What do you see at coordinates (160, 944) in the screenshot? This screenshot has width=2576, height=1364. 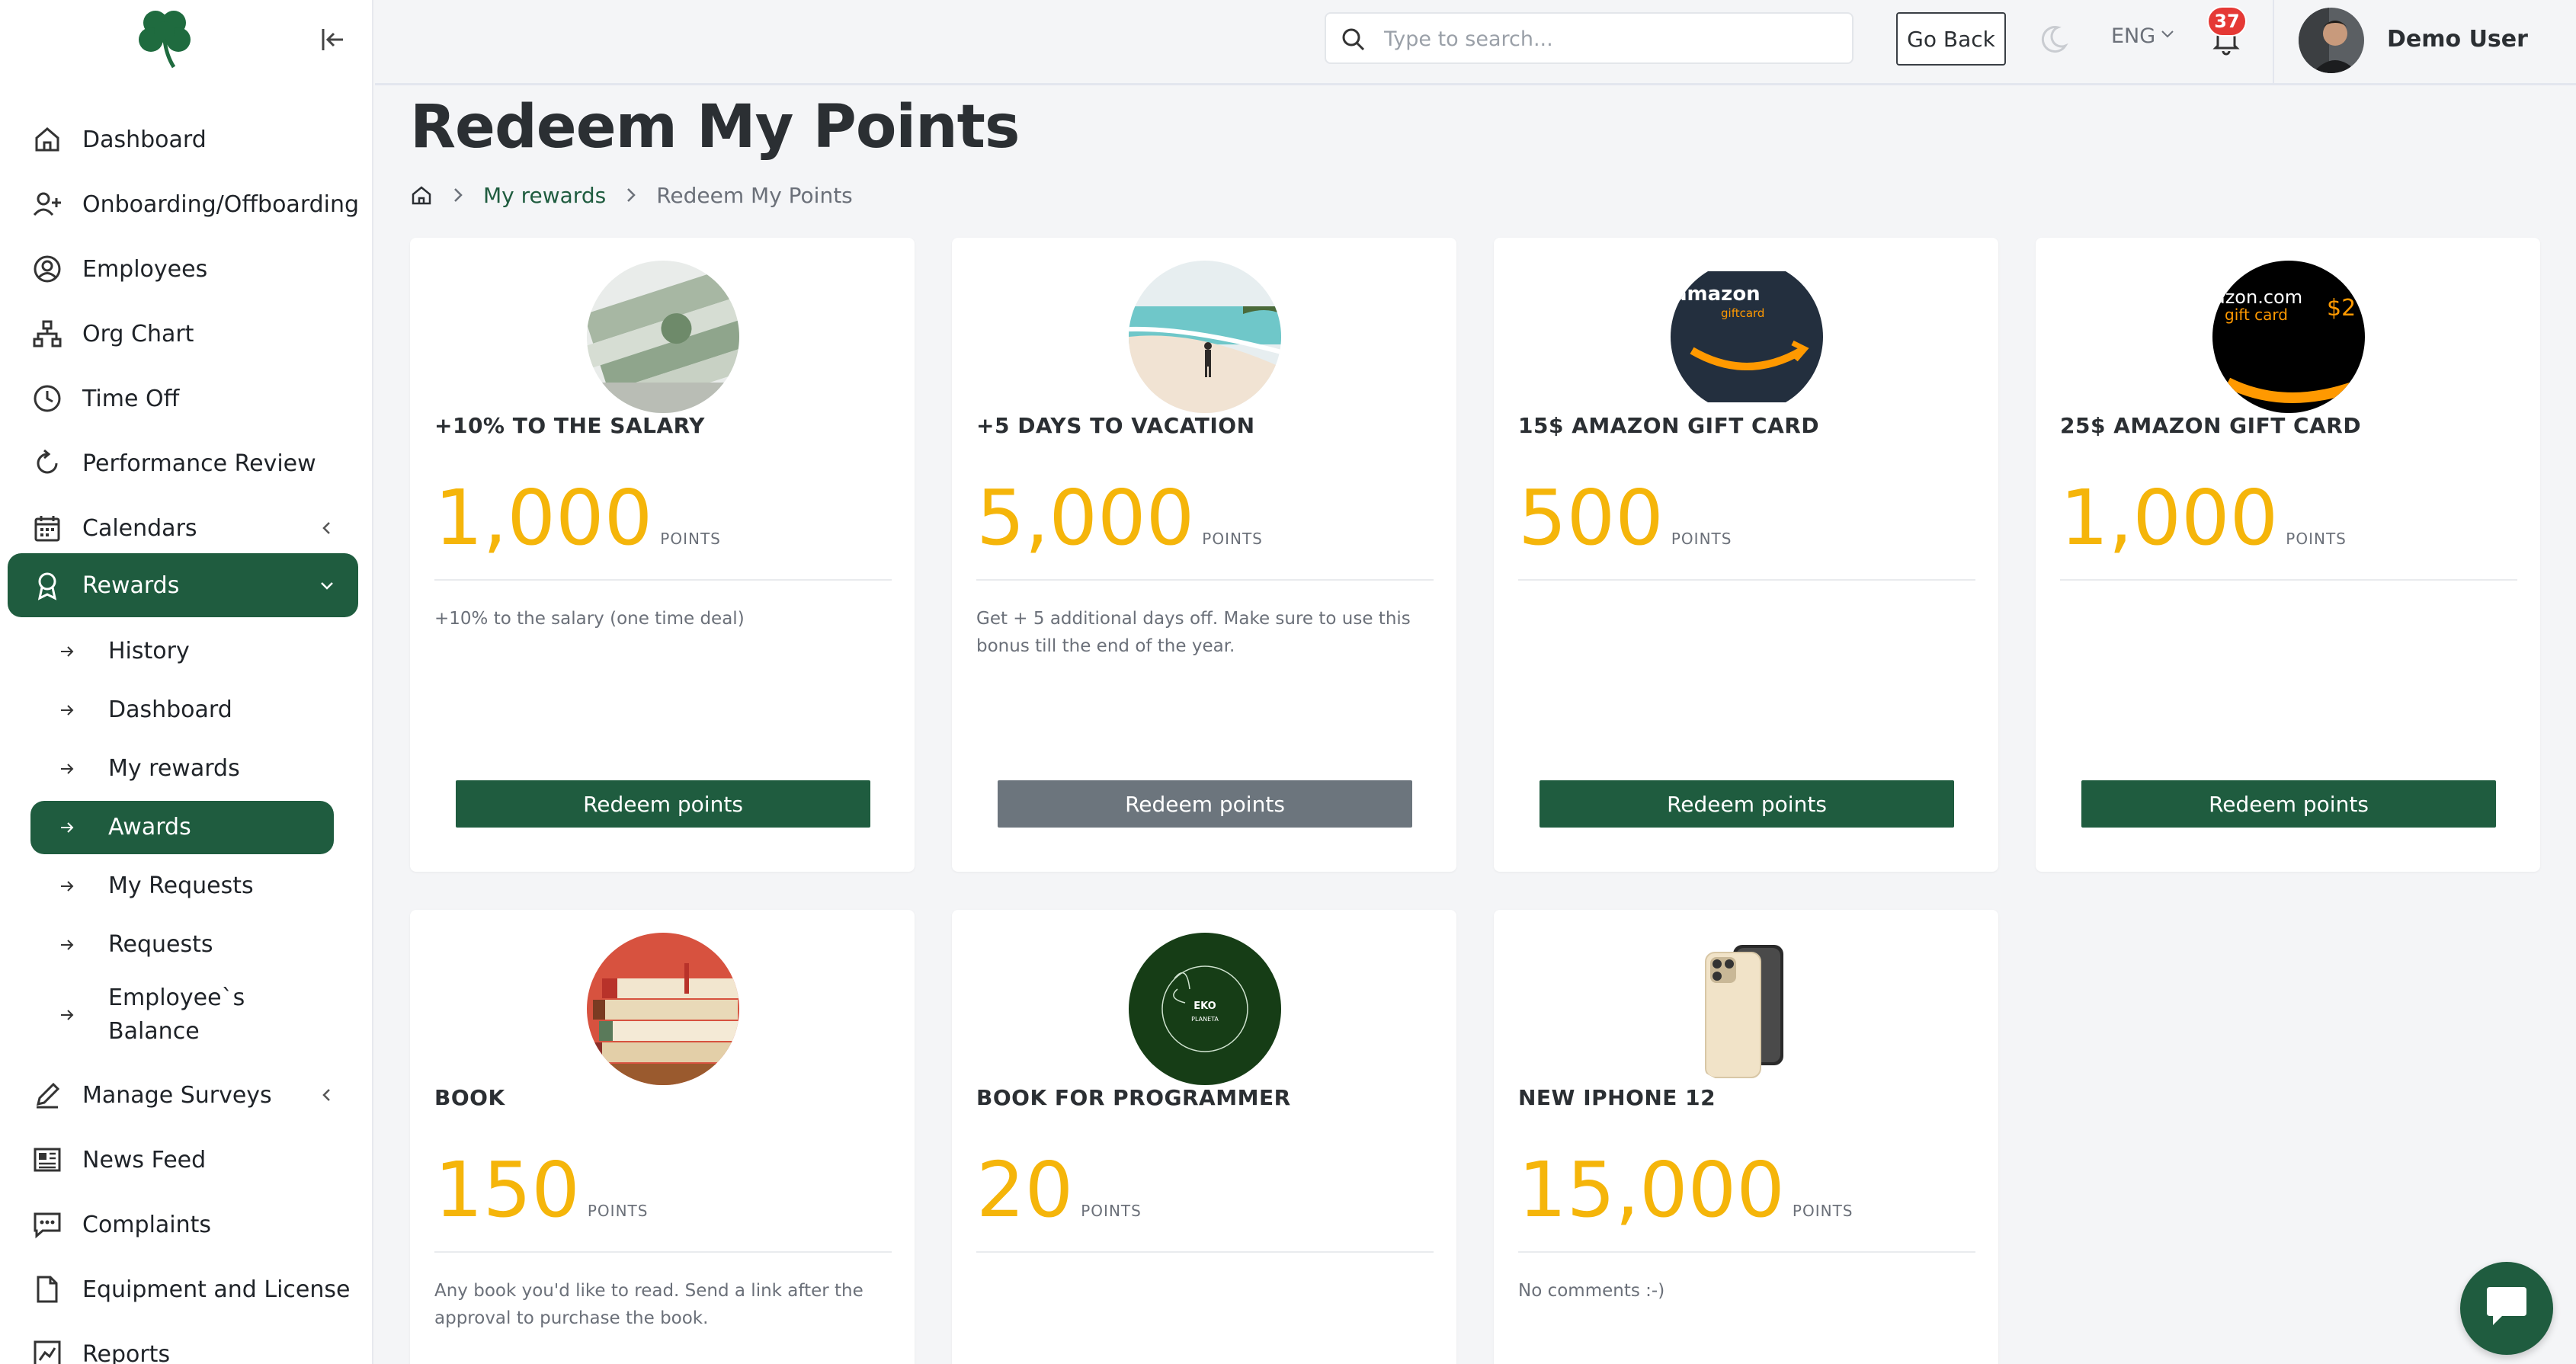 I see `sidebar-subitem-label: Requests` at bounding box center [160, 944].